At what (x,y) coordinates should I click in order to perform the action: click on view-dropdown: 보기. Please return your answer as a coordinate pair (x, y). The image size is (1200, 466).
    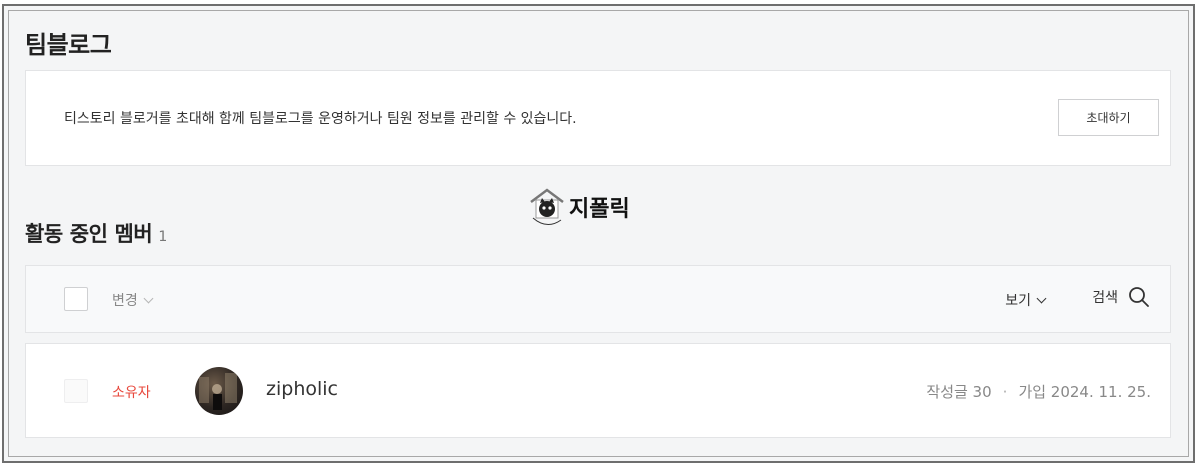
    Looking at the image, I should click on (1026, 300).